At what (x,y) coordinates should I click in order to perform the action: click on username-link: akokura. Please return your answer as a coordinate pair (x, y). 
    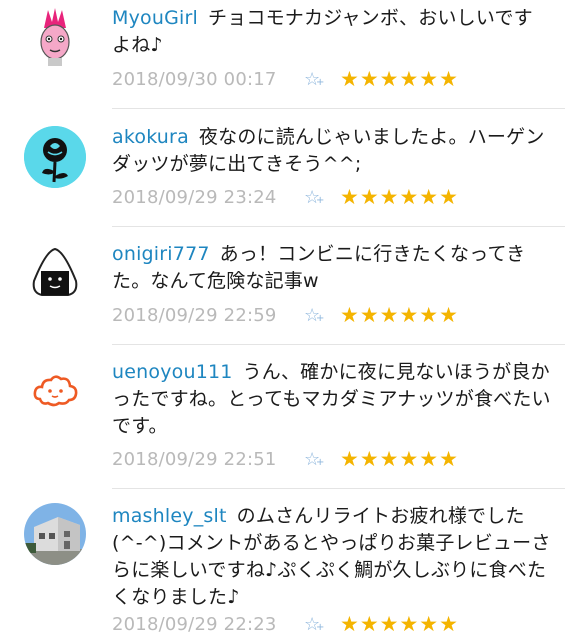
    Looking at the image, I should click on (150, 137).